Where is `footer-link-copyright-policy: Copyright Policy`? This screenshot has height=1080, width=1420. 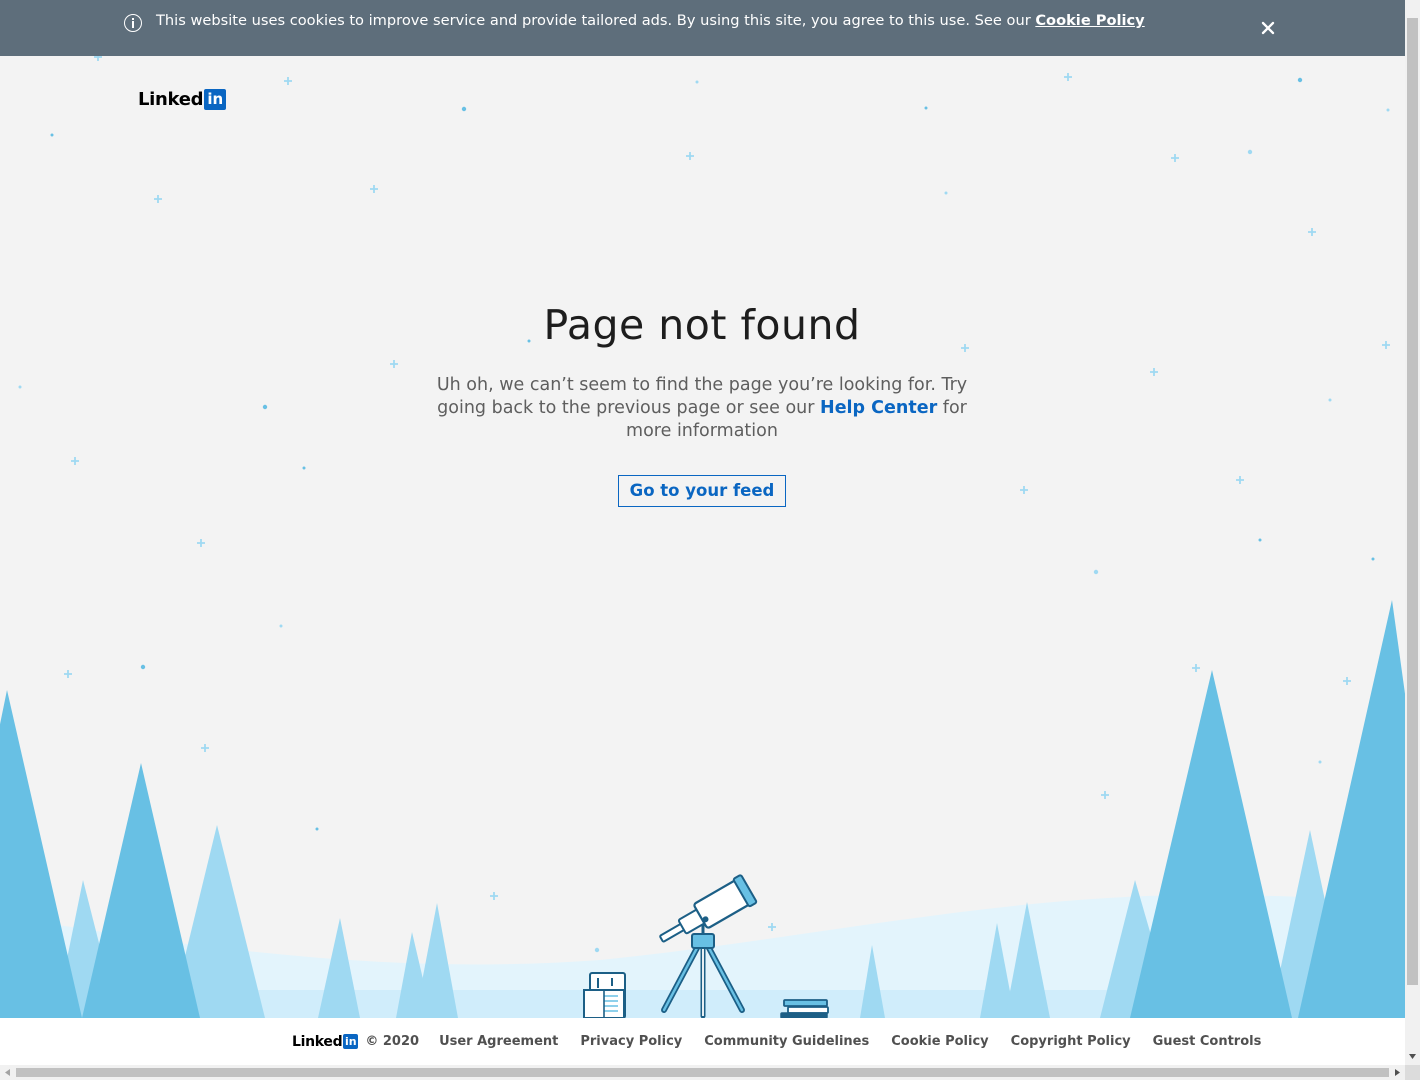
footer-link-copyright-policy: Copyright Policy is located at coordinates (1071, 1041).